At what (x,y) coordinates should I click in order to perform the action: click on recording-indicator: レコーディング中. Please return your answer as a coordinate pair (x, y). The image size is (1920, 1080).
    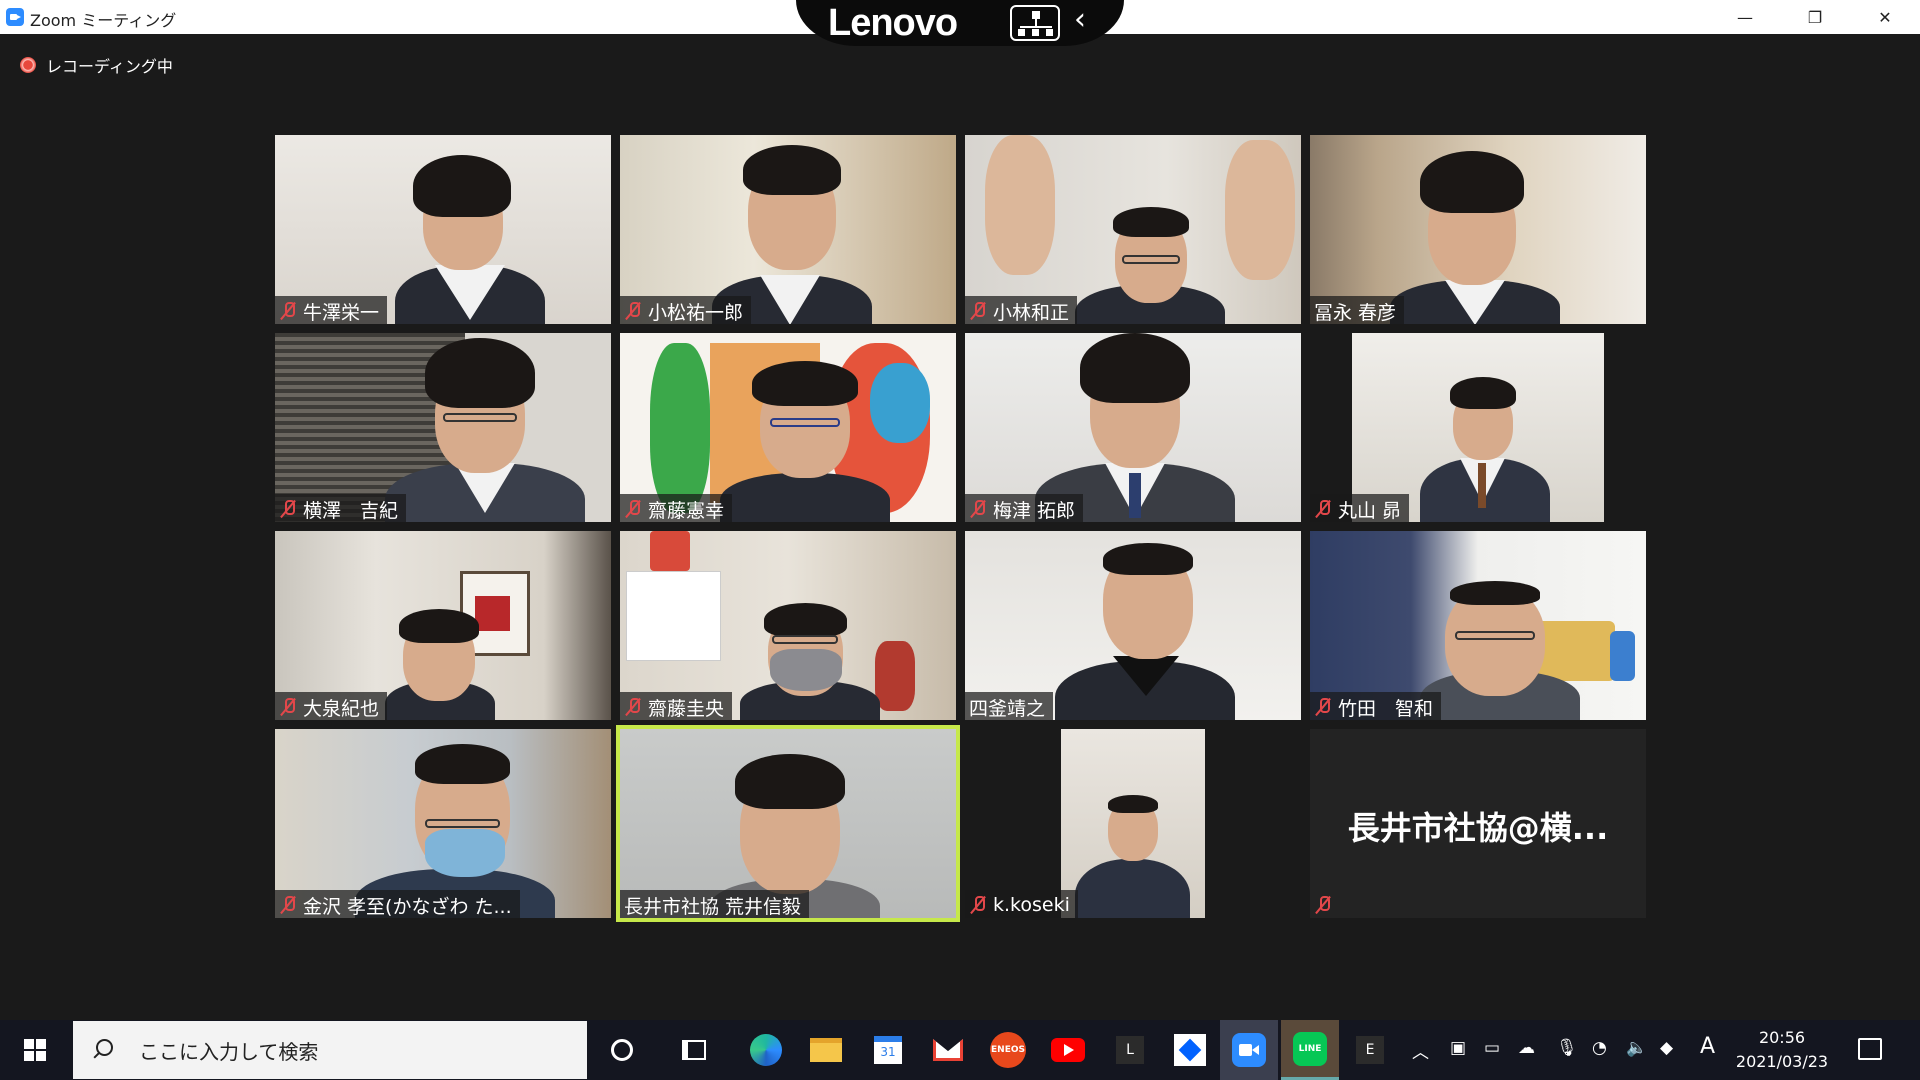
    Looking at the image, I should click on (96, 65).